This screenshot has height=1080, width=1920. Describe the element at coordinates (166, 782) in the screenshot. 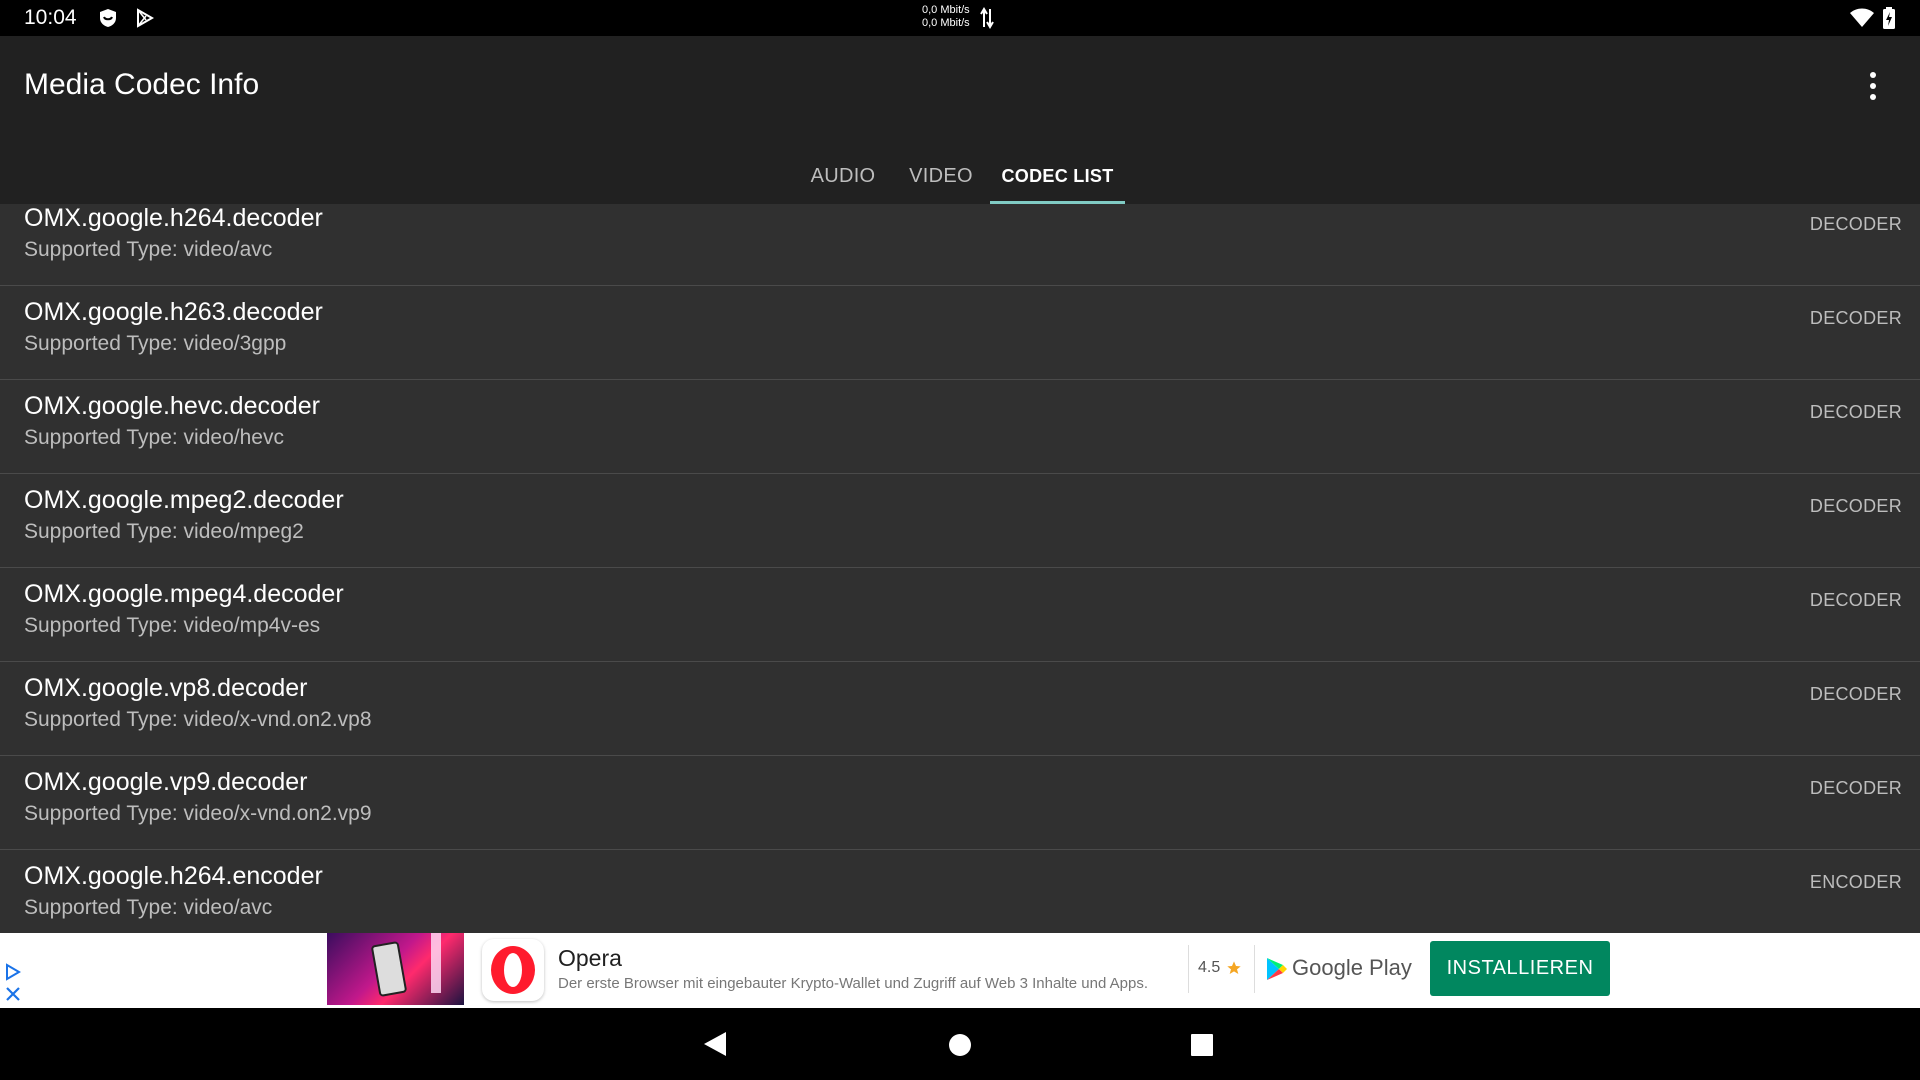

I see `codec-name: OMX.google.vp9.decoder` at that location.